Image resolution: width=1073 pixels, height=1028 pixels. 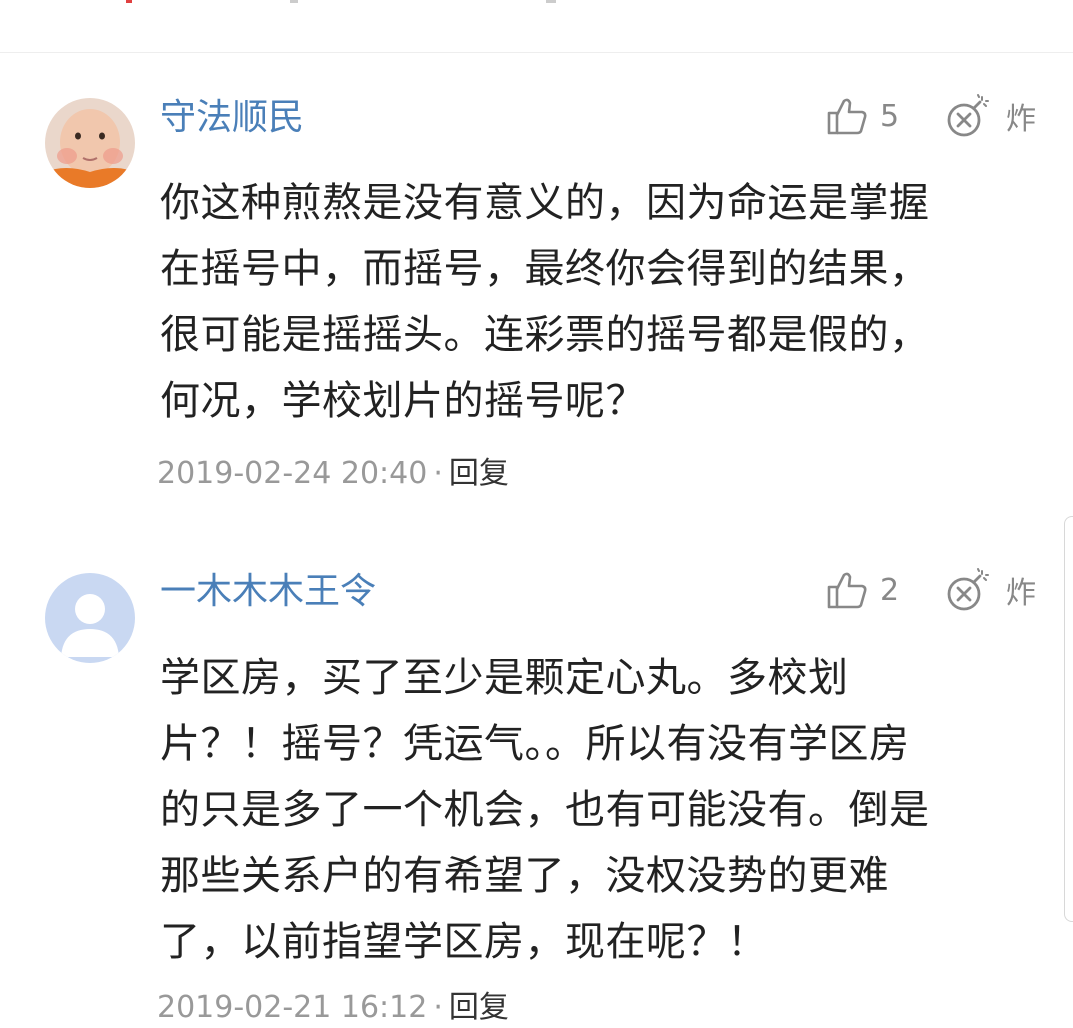 I want to click on like-count: 5, so click(x=890, y=116).